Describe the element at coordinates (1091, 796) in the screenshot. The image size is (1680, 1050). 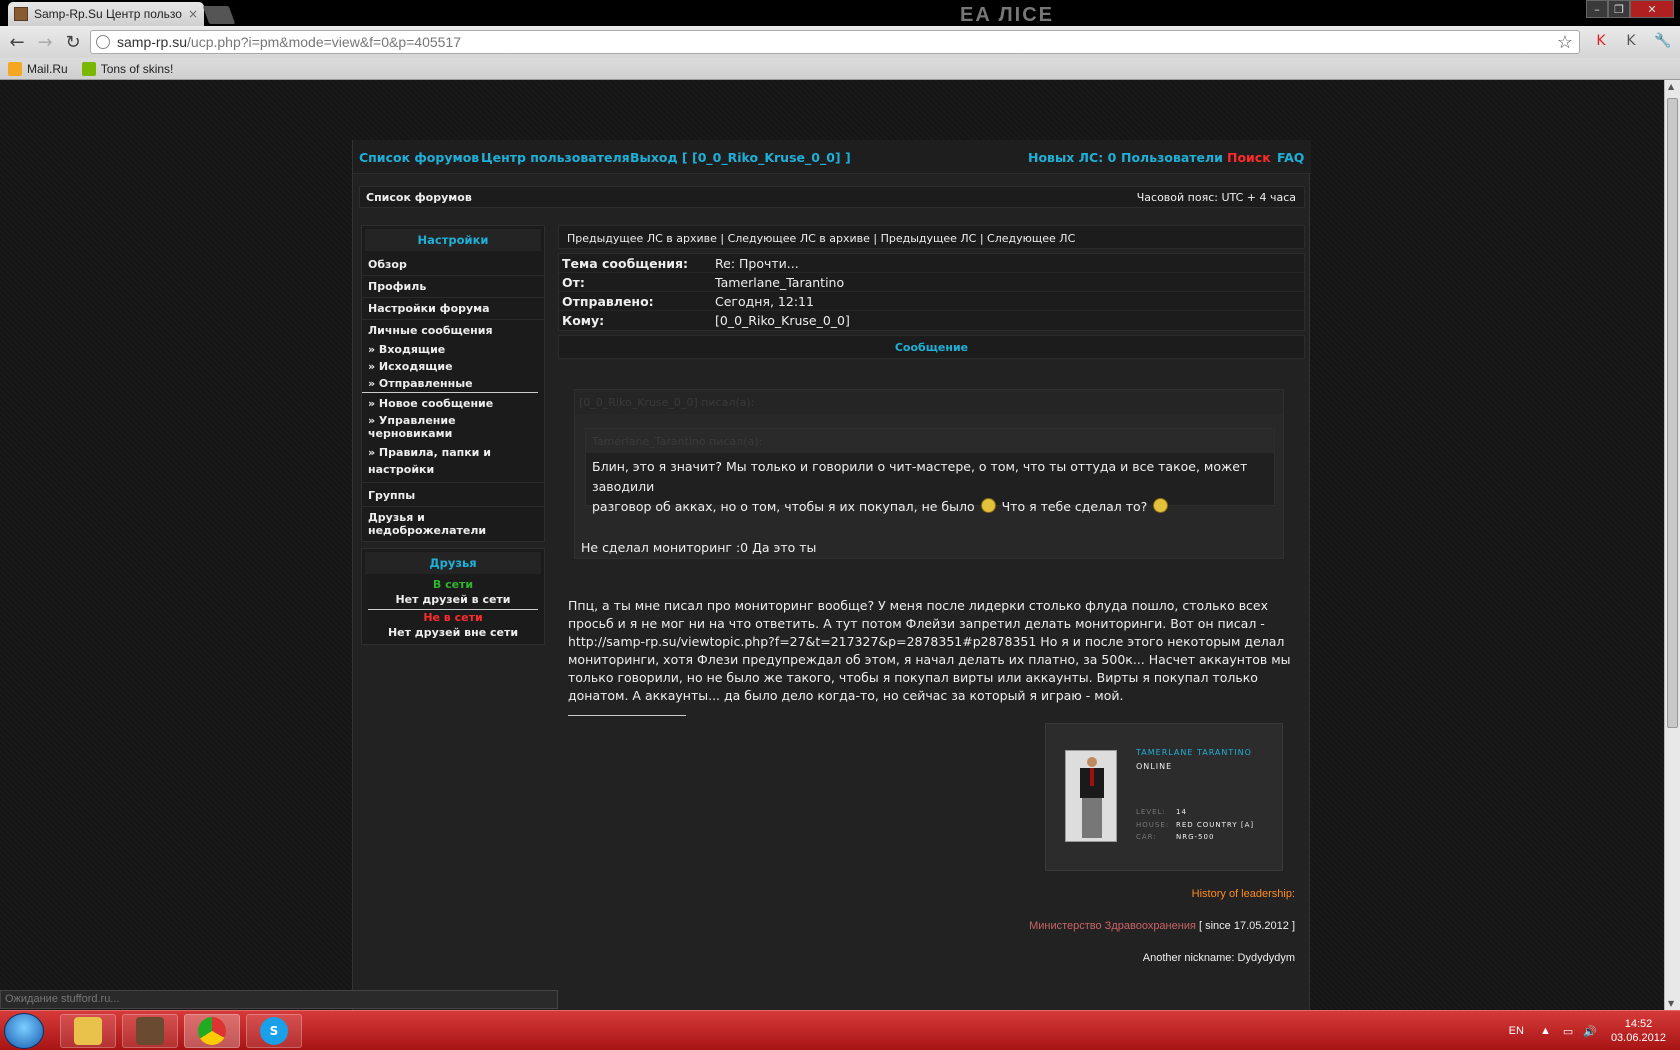
I see `player-skin-avatar` at that location.